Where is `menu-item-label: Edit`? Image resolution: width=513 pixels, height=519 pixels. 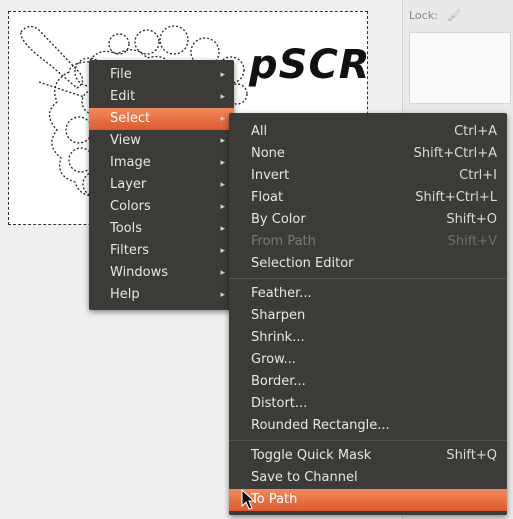
menu-item-label: Edit is located at coordinates (123, 96).